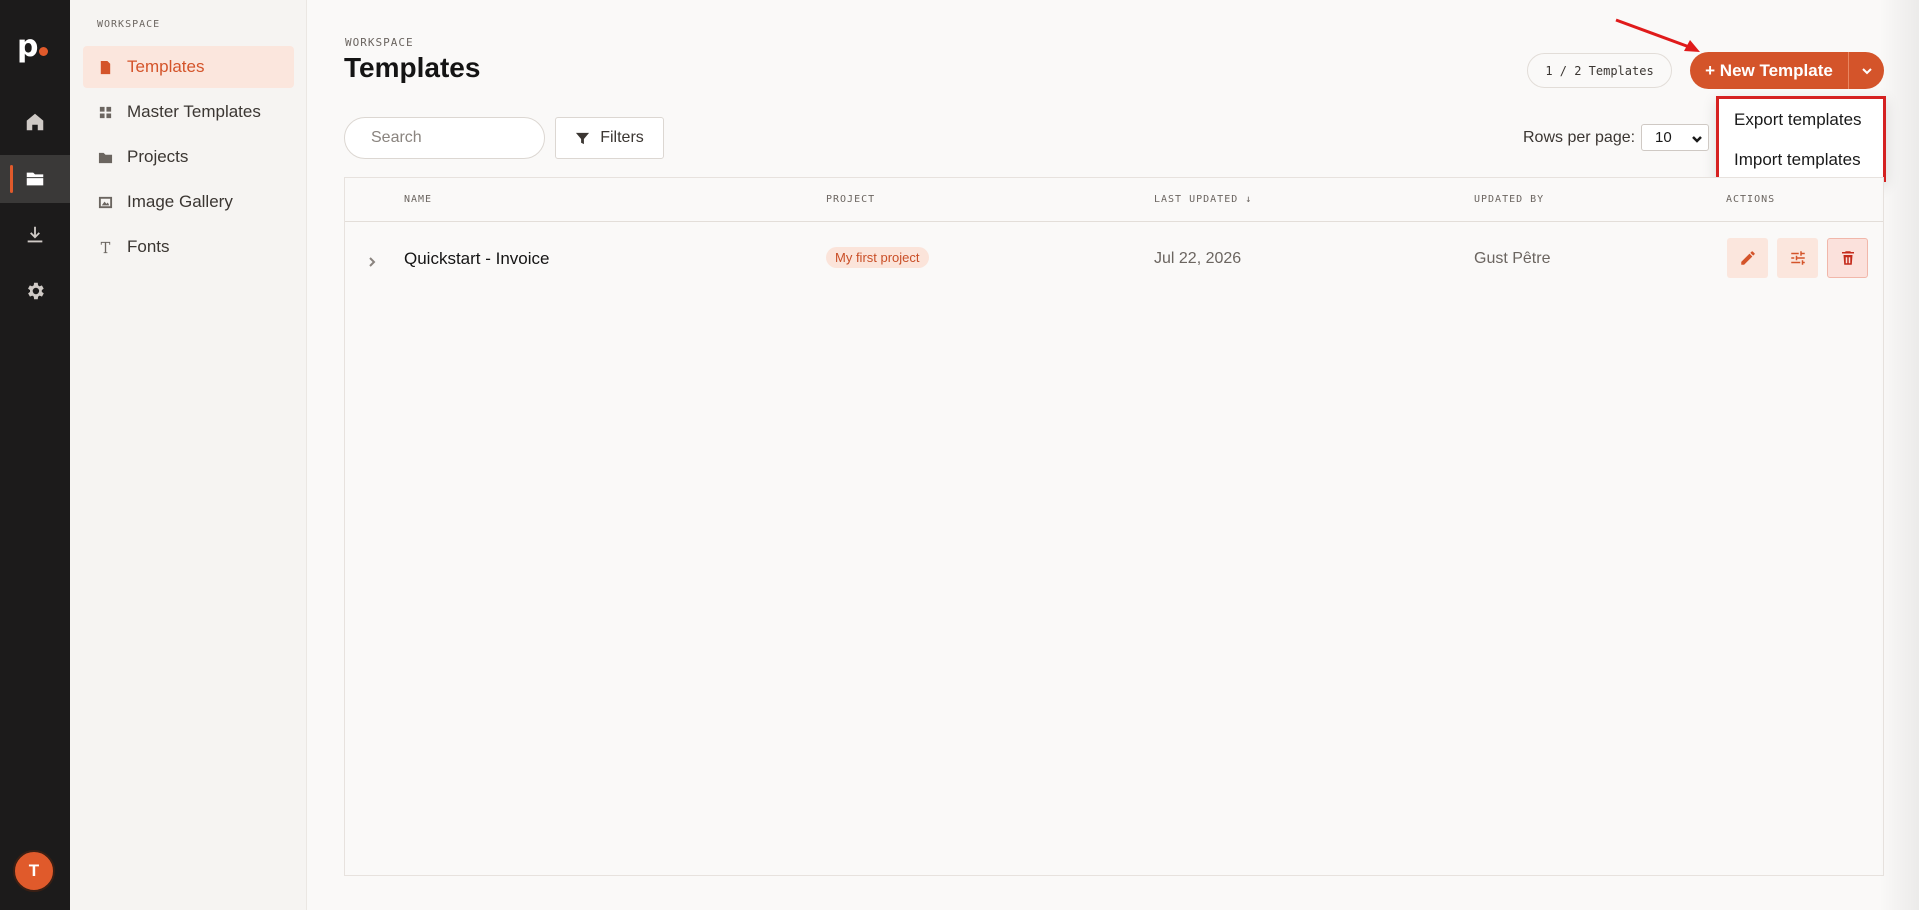 This screenshot has width=1919, height=910. I want to click on master-templates-icon, so click(105, 112).